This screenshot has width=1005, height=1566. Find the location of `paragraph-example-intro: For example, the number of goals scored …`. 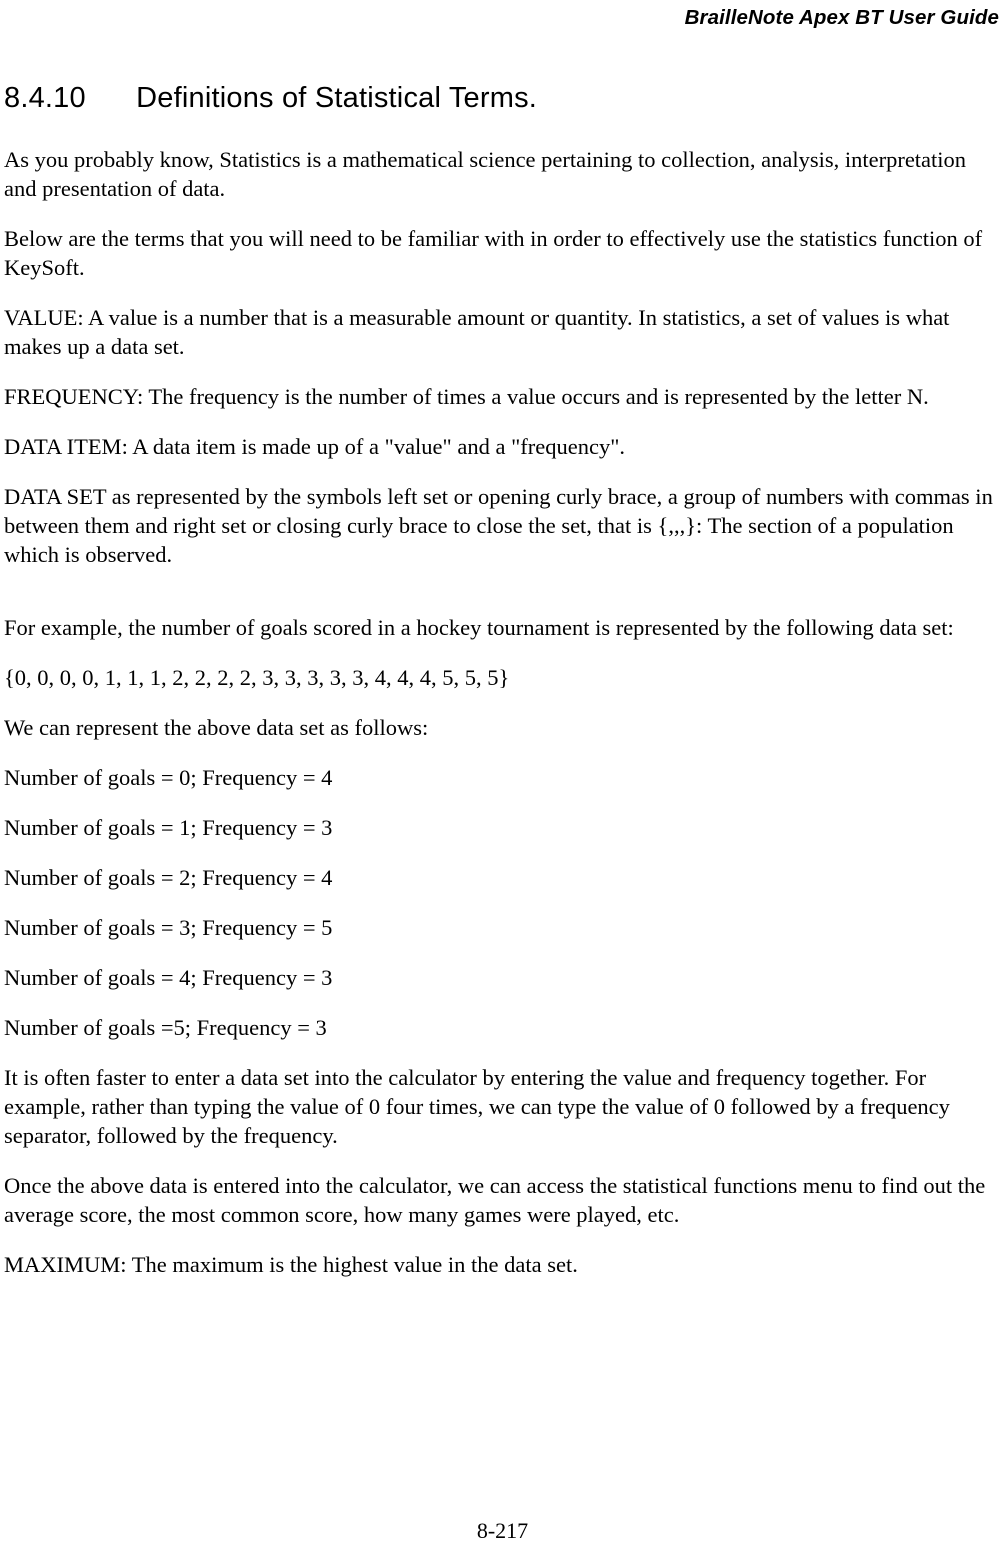

paragraph-example-intro: For example, the number of goals scored … is located at coordinates (479, 628).